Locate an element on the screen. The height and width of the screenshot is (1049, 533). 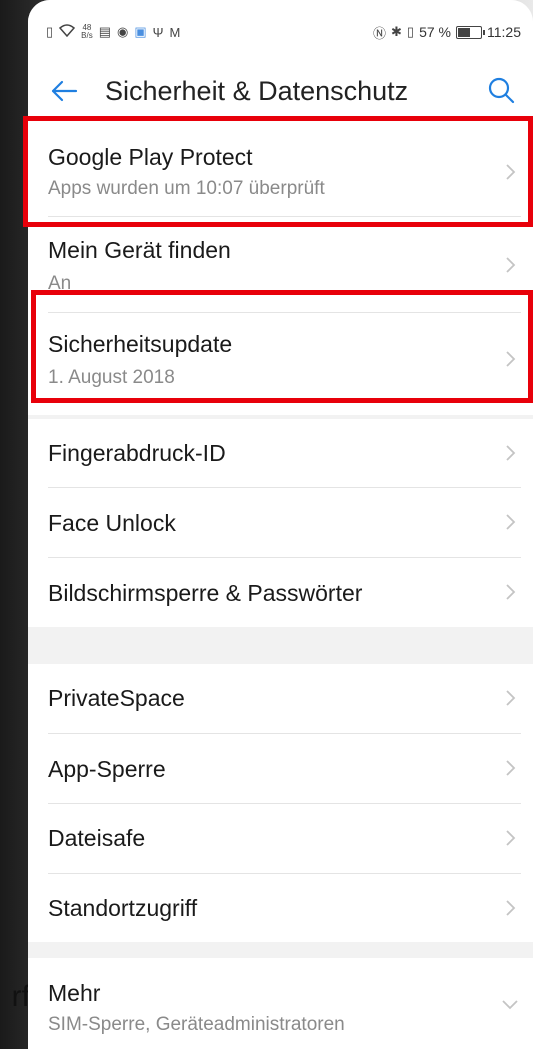
status-bar: ▯ 48 B/s ▤ ◉ ▣ Ψ M Ⓝ ✱ ▯ 57 % 11:25 is located at coordinates (280, 31).